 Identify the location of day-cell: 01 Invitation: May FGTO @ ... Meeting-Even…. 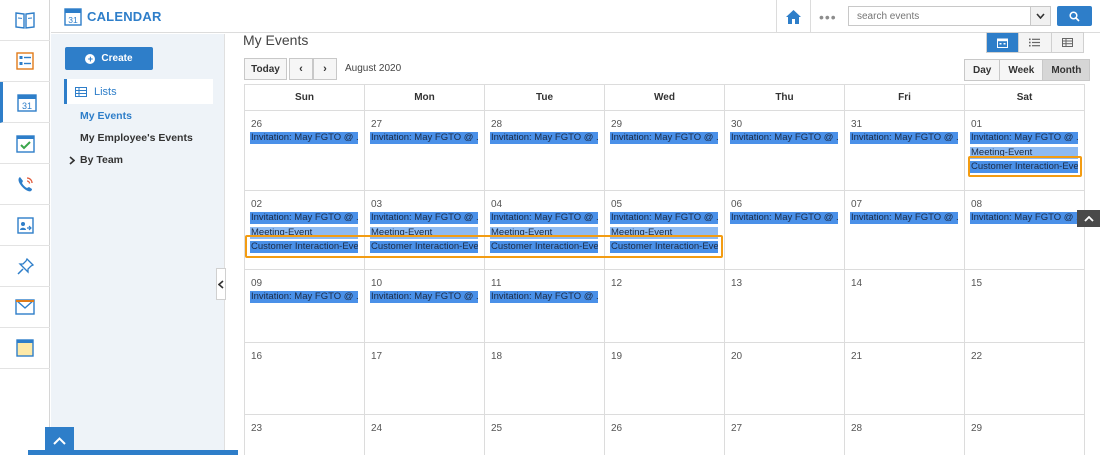
(1025, 150).